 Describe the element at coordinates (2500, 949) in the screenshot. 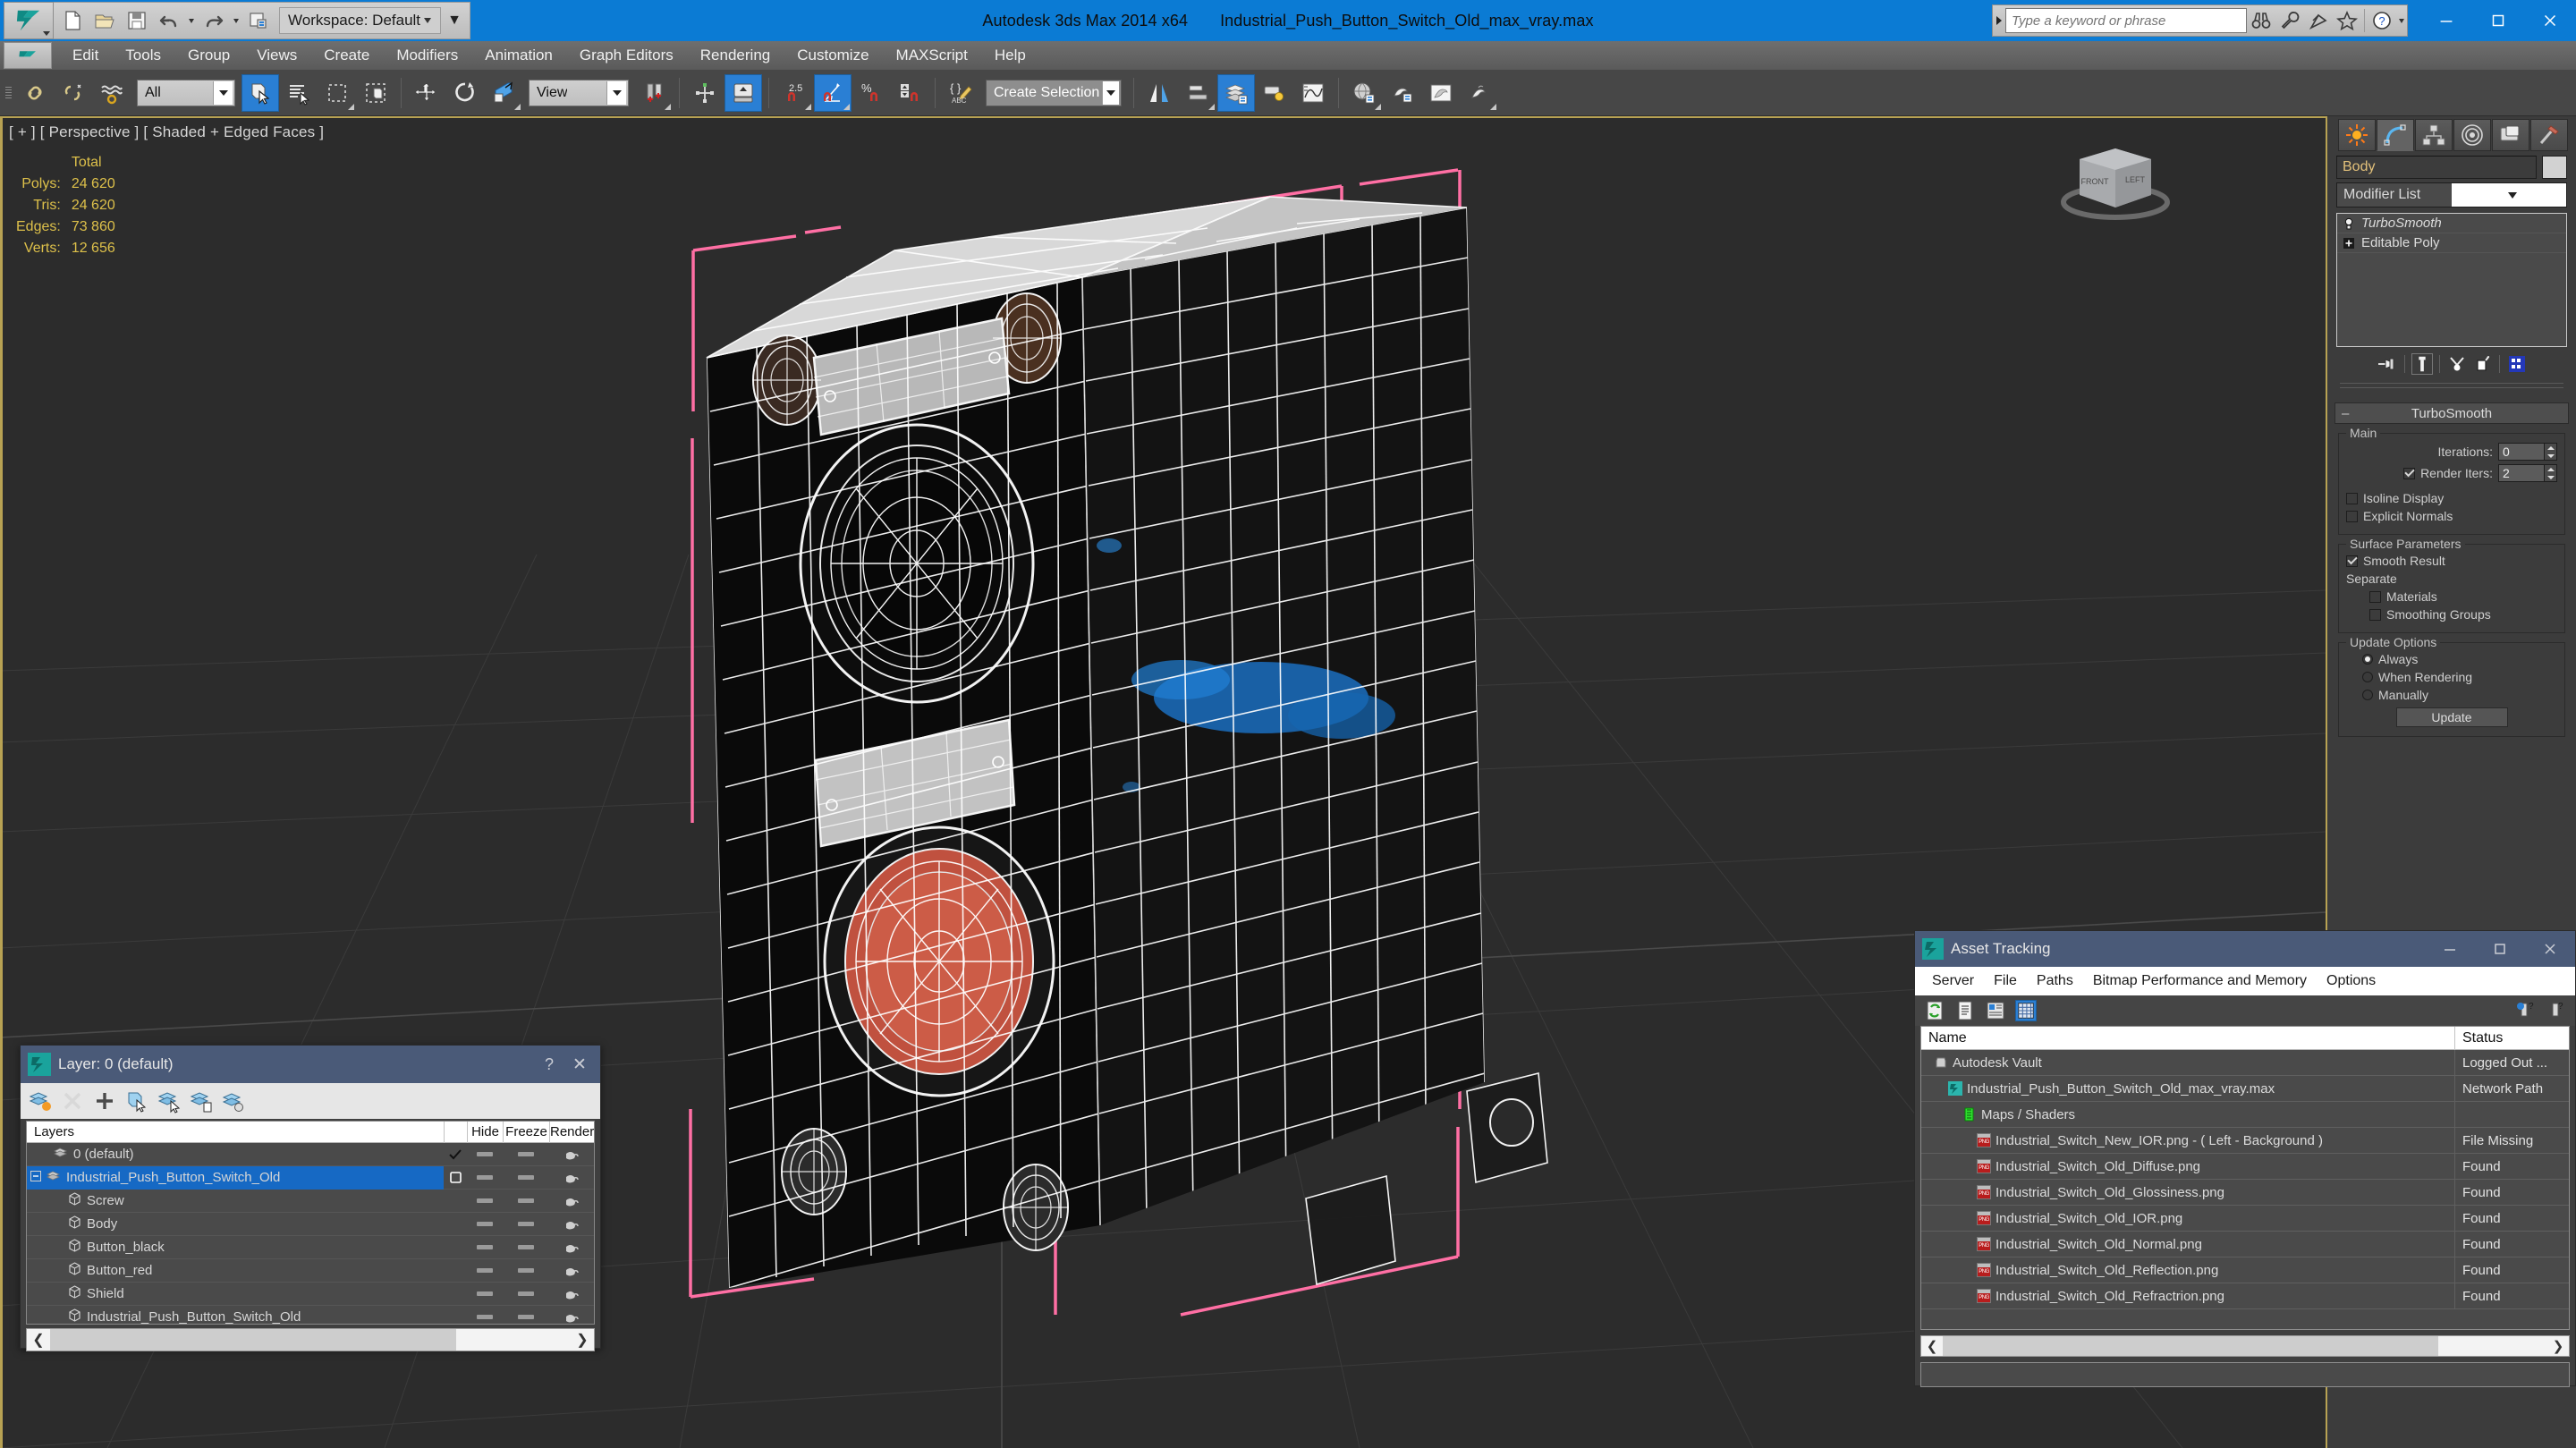

I see `asset-tracking-maximize-button` at that location.